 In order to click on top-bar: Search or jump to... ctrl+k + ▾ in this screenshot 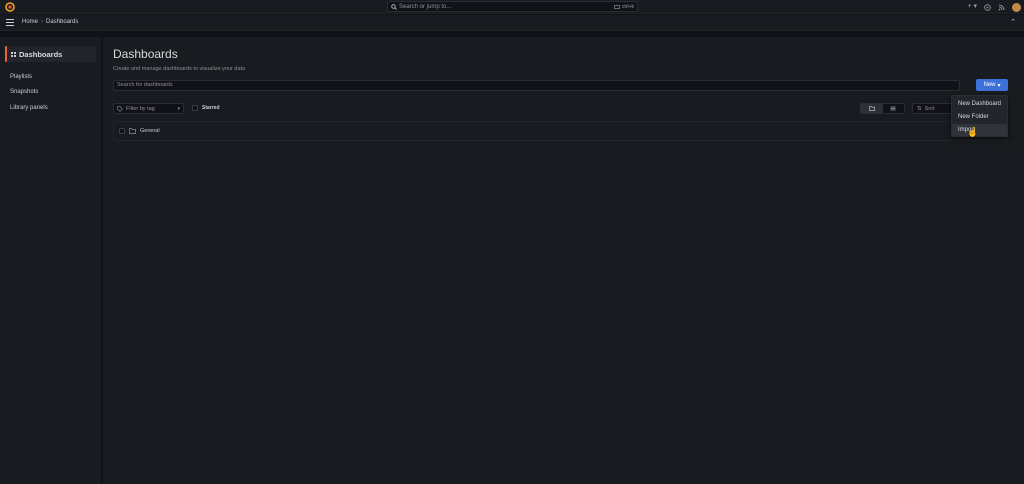, I will do `click(512, 7)`.